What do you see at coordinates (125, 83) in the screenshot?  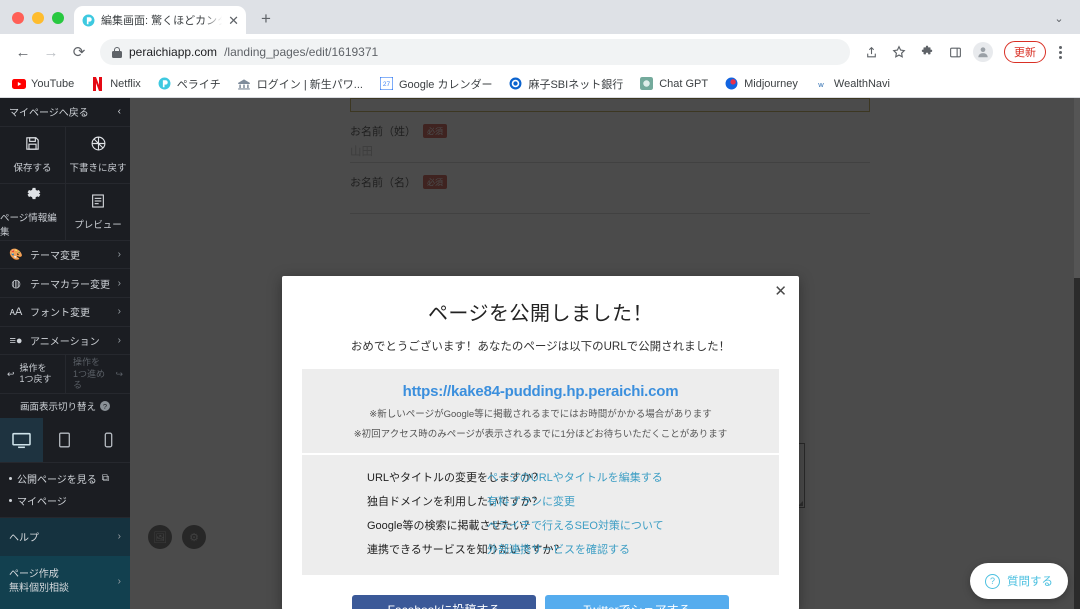 I see `bookmark-label: Netflix` at bounding box center [125, 83].